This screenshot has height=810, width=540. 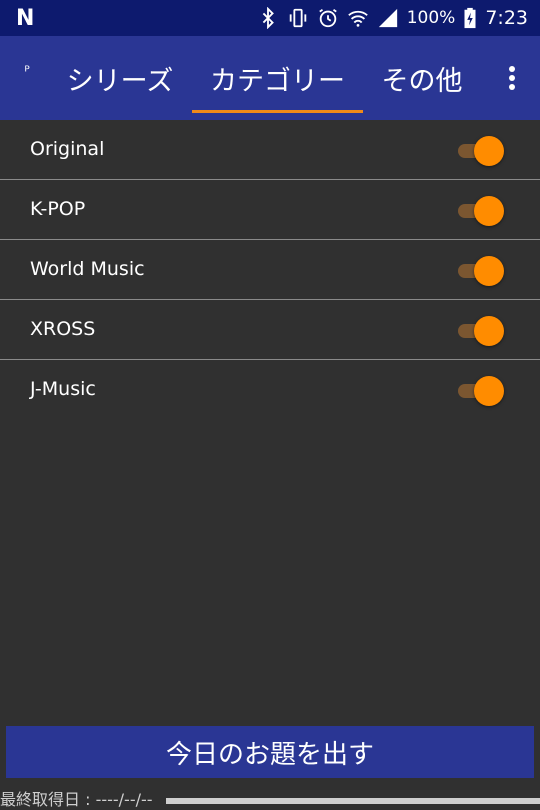 I want to click on category-row-world-music: World Music, so click(x=270, y=270).